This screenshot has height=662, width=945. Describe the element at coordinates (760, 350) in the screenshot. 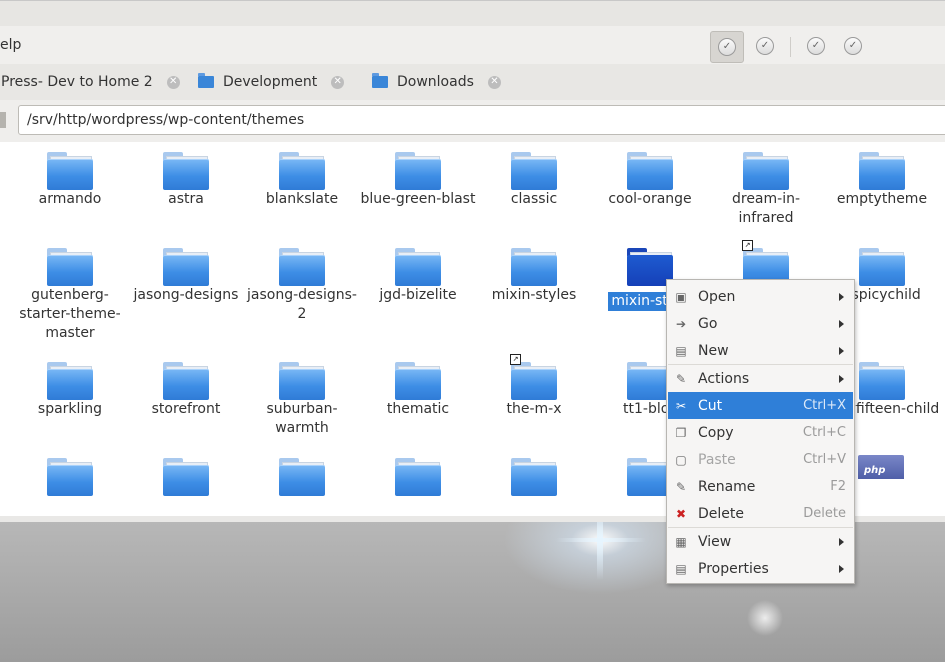

I see `menu-item-new: ▤ New` at that location.